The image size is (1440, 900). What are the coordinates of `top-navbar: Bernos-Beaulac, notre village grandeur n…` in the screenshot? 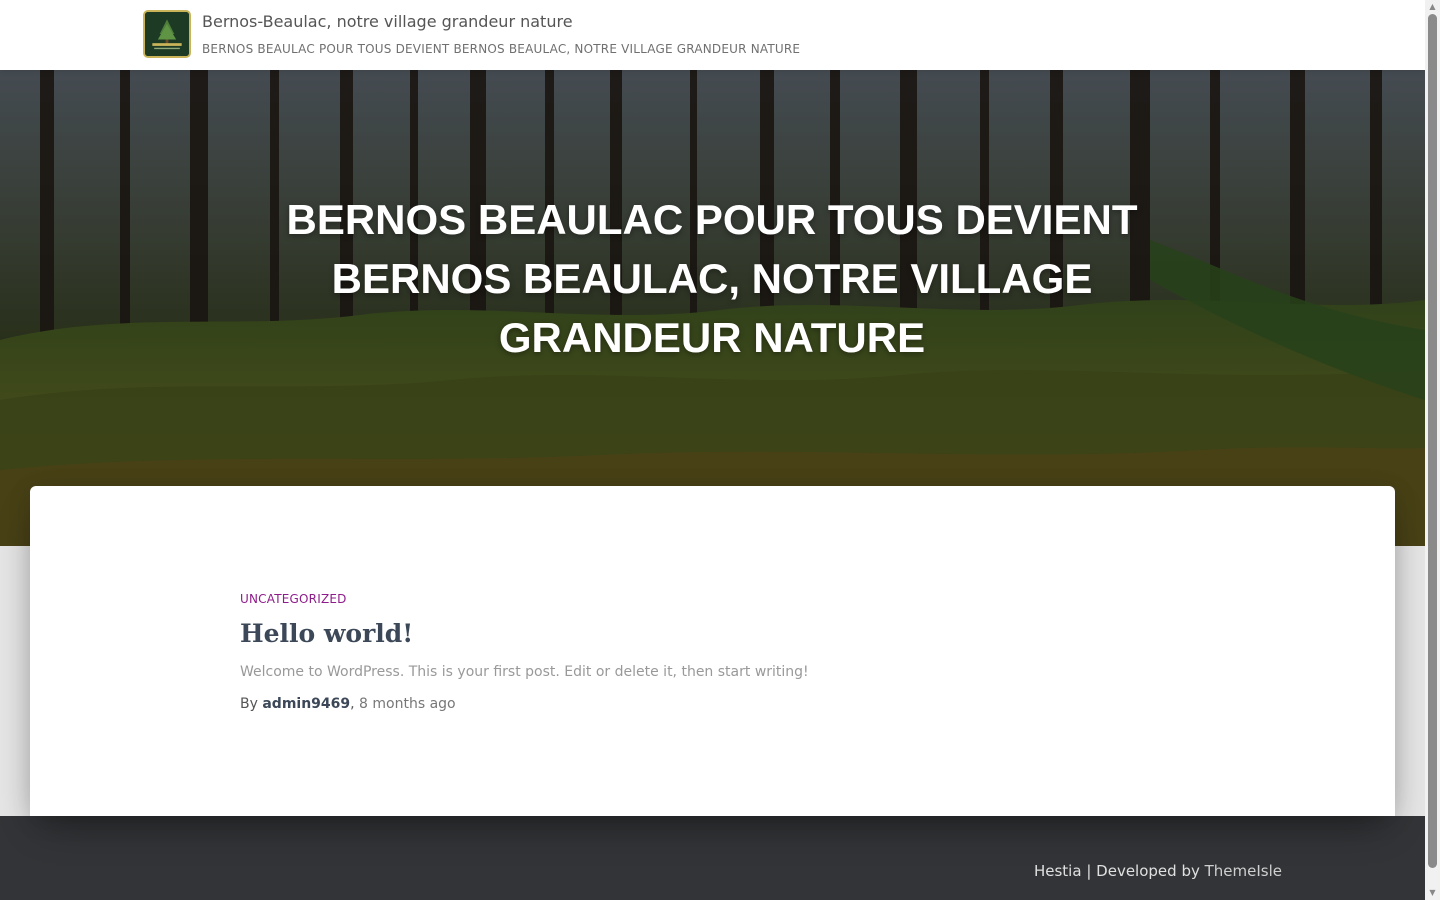 It's located at (712, 35).